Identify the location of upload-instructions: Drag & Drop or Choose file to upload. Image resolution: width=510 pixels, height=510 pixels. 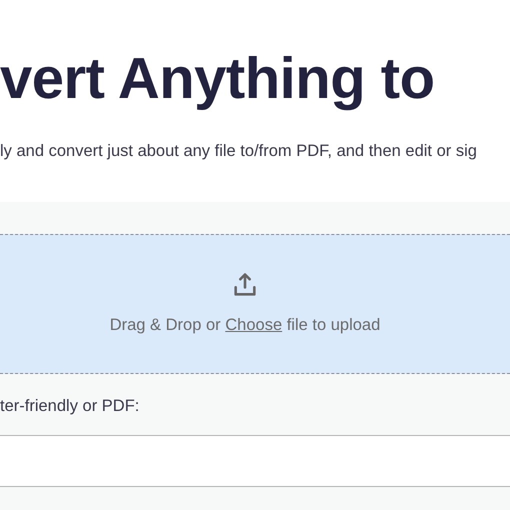
(245, 325).